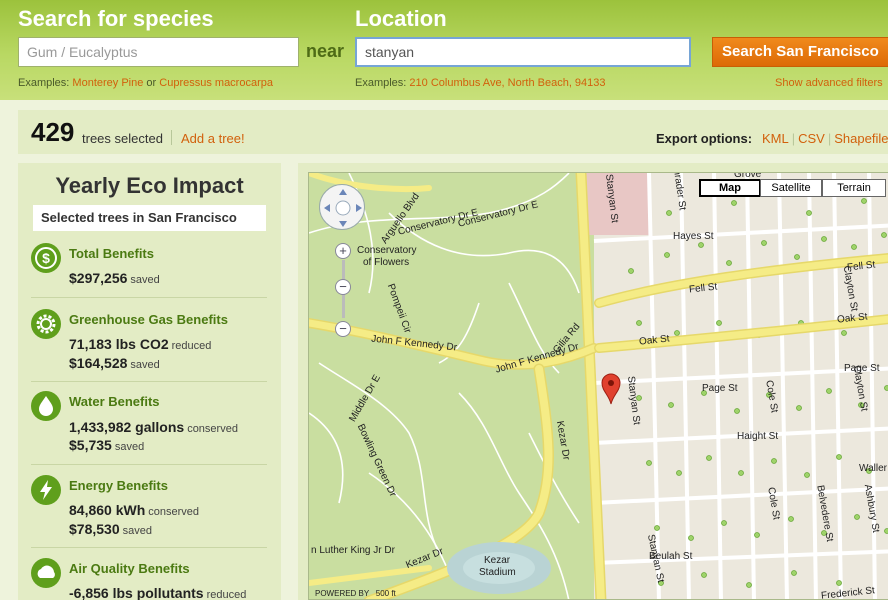  I want to click on benefit-value: 84,860 kWh, so click(107, 510).